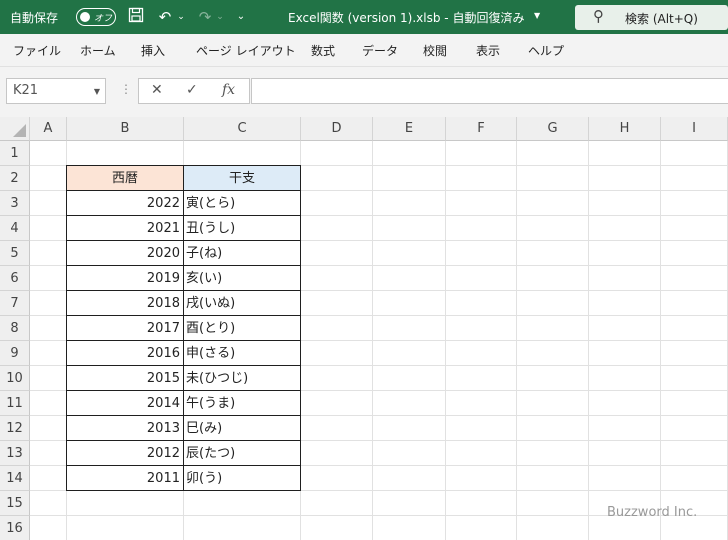 The height and width of the screenshot is (540, 728). What do you see at coordinates (125, 178) in the screenshot?
I see `table-header-year: 西暦` at bounding box center [125, 178].